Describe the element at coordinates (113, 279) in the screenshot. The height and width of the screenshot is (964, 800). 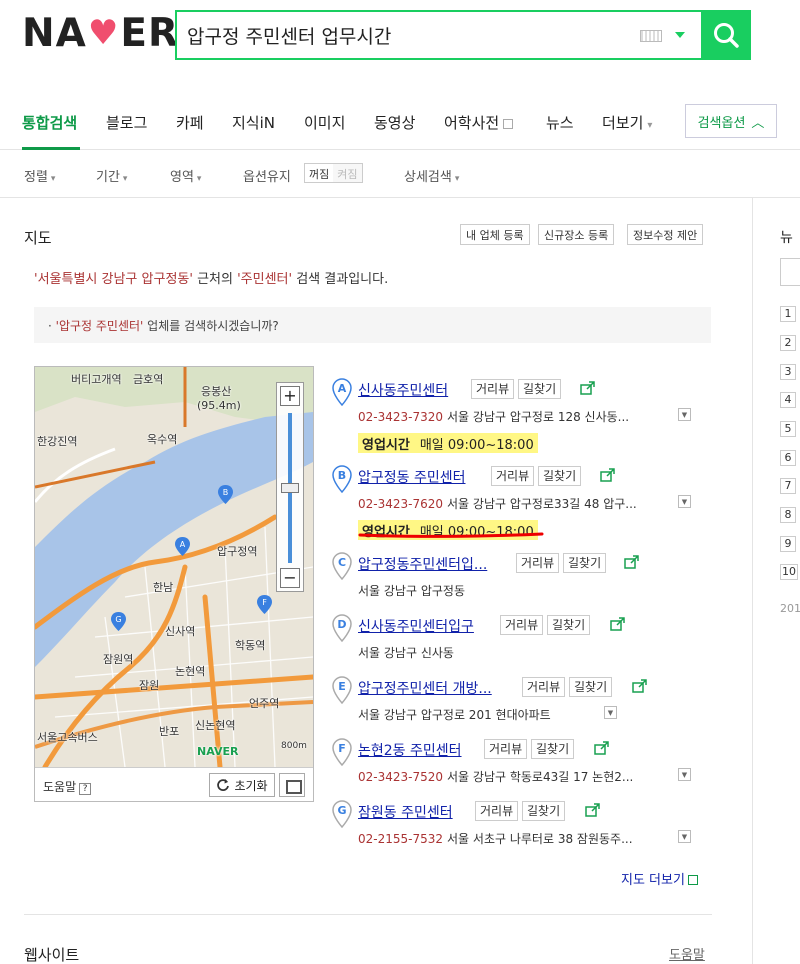
I see `notice-location: '서울특별시 강남구 압구정동'` at that location.